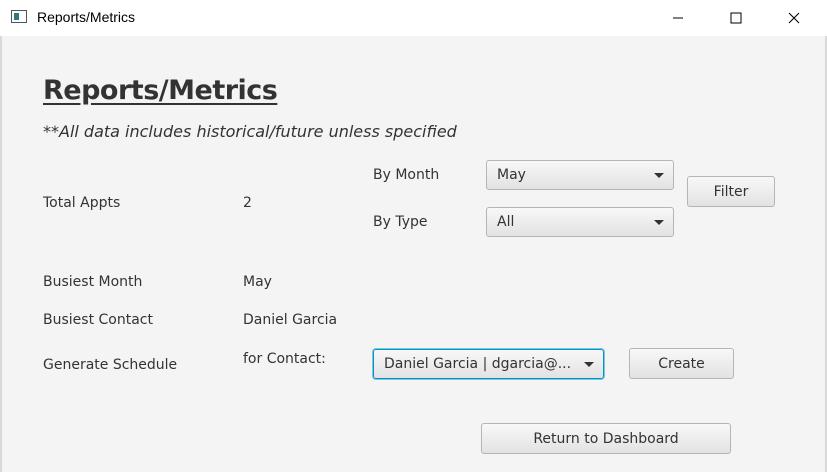  Describe the element at coordinates (93, 282) in the screenshot. I see `busiest-month-label: Busiest Month` at that location.